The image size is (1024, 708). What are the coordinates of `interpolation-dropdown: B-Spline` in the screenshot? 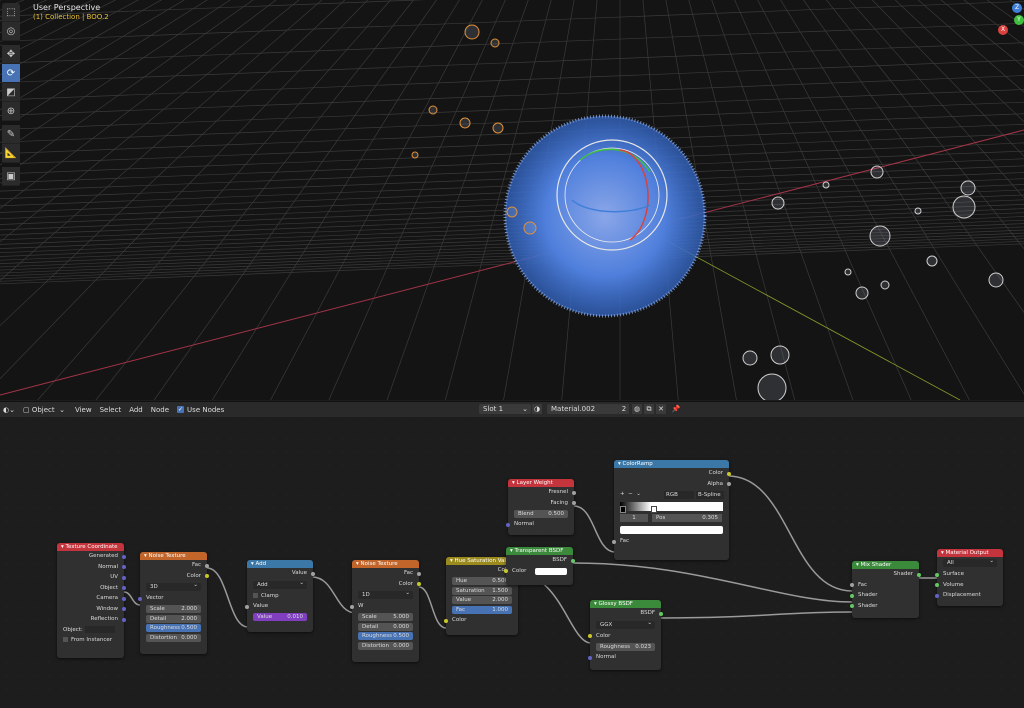 It's located at (710, 495).